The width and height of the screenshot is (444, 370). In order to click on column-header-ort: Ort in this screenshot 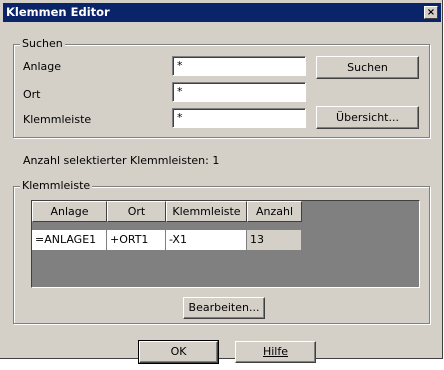, I will do `click(136, 211)`.